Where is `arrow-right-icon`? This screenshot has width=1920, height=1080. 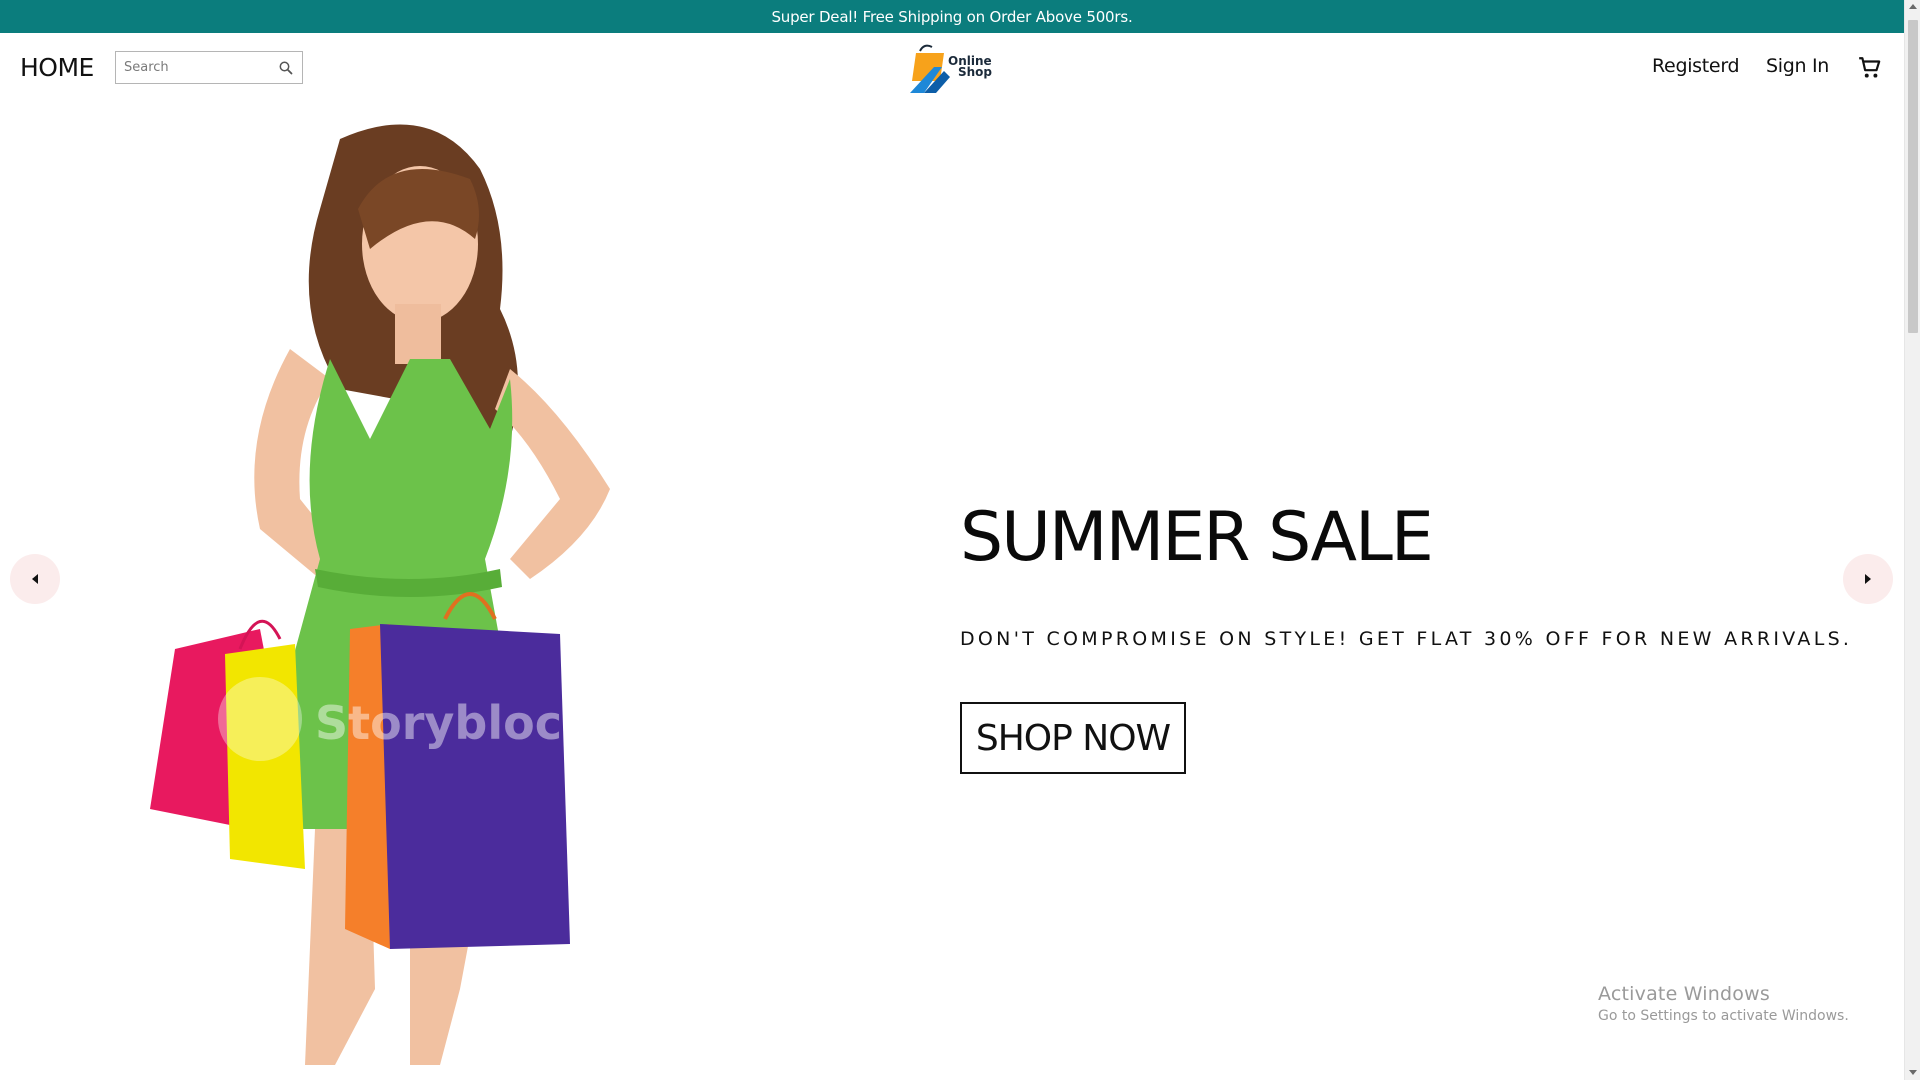
arrow-right-icon is located at coordinates (1868, 579).